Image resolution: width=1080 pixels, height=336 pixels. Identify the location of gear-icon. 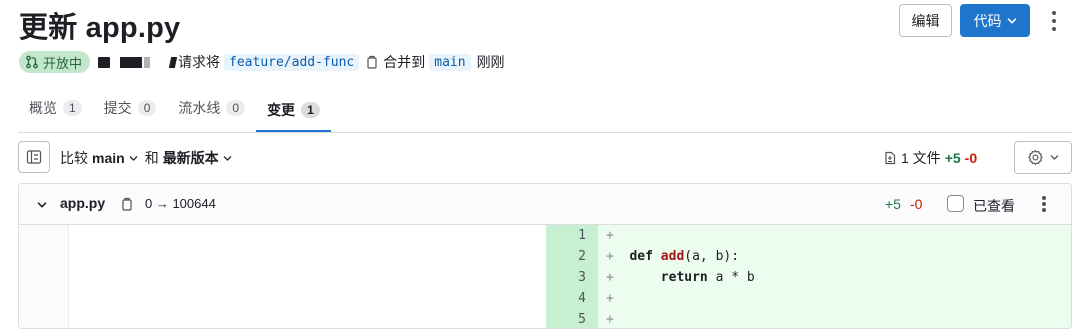
(1035, 157).